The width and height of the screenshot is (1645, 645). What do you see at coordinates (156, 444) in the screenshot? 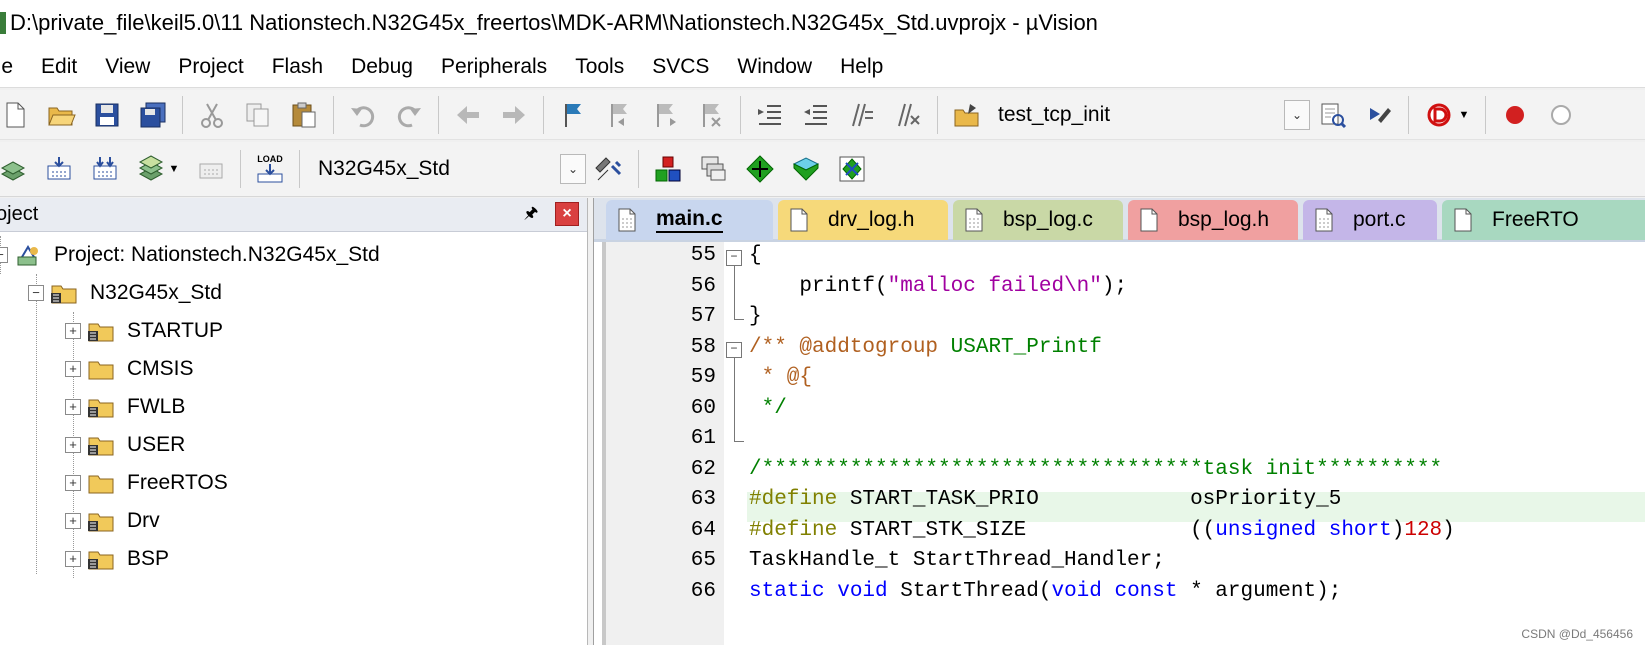
I see `tree-item-label: USER` at bounding box center [156, 444].